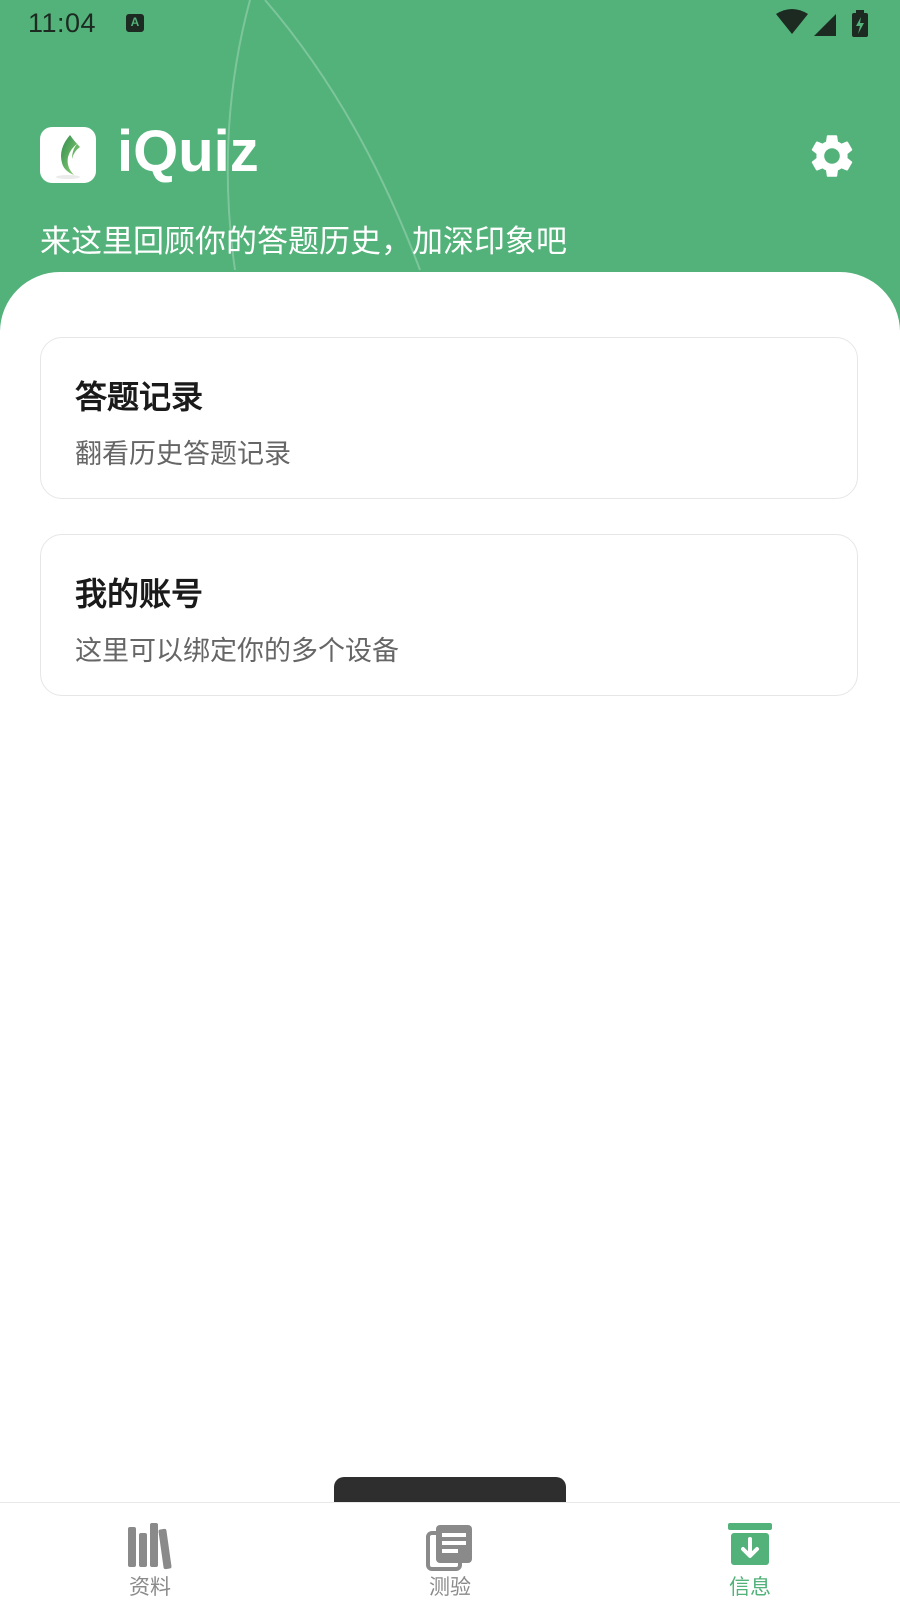  I want to click on leaf-logo-icon, so click(68, 155).